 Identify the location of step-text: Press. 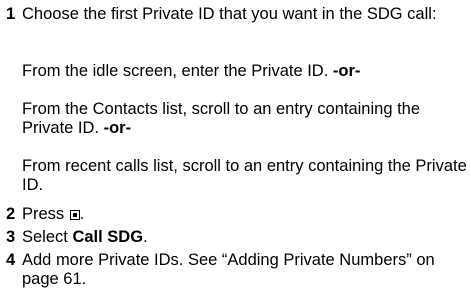
(45, 214).